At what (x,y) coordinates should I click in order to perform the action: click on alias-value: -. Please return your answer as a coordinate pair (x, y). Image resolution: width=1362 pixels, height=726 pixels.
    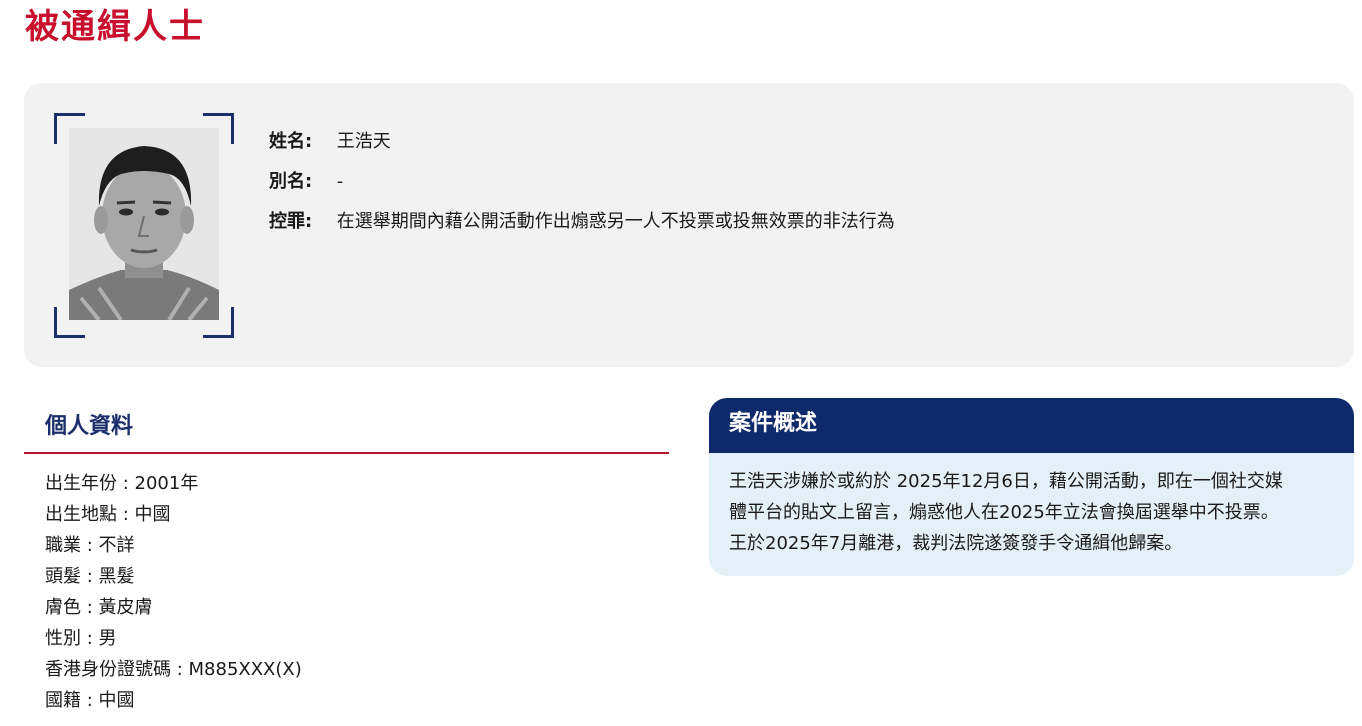
    Looking at the image, I should click on (340, 181).